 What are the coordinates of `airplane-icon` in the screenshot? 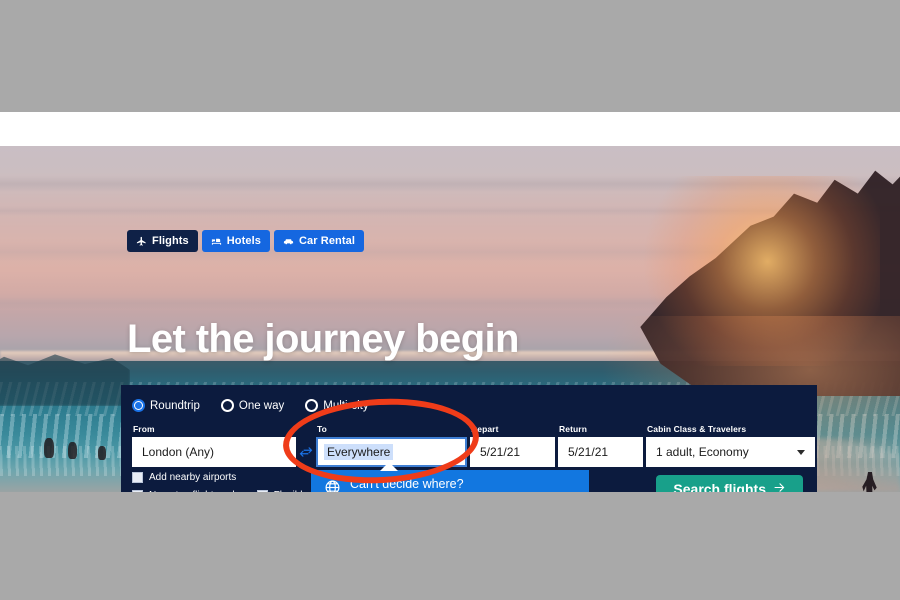 It's located at (141, 241).